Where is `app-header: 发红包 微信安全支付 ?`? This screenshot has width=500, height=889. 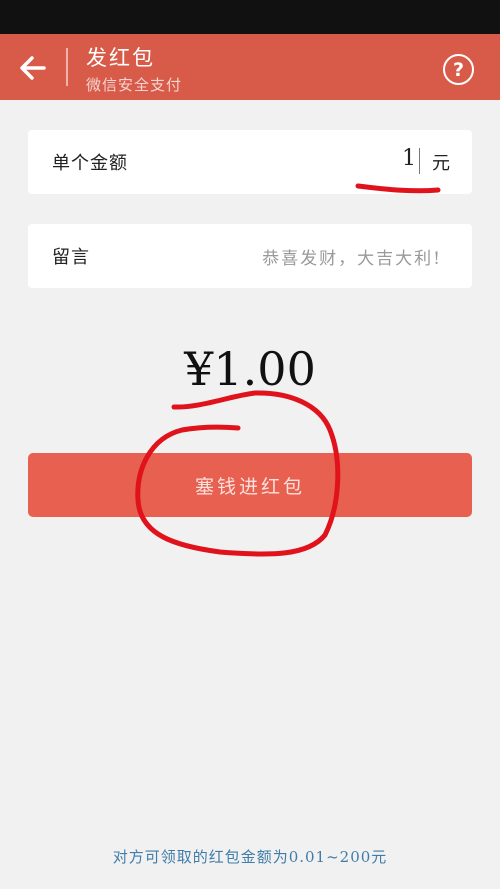
app-header: 发红包 微信安全支付 ? is located at coordinates (250, 67).